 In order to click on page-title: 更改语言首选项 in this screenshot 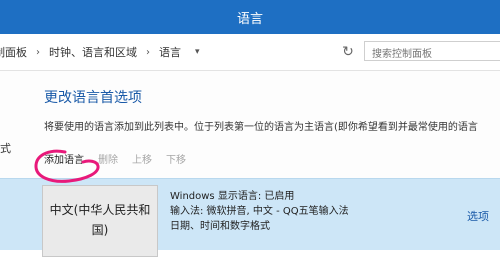, I will do `click(93, 98)`.